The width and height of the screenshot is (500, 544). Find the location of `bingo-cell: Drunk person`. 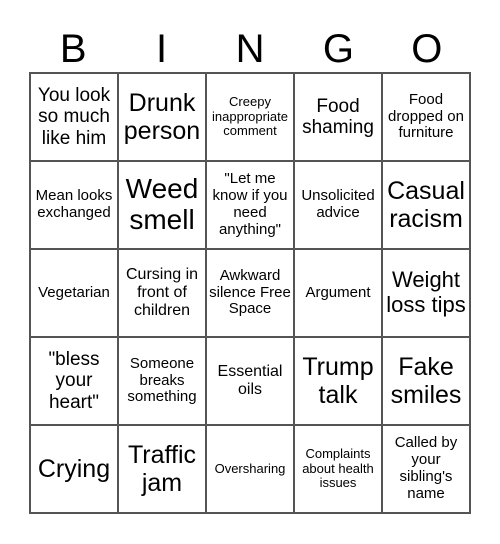

bingo-cell: Drunk person is located at coordinates (162, 117).